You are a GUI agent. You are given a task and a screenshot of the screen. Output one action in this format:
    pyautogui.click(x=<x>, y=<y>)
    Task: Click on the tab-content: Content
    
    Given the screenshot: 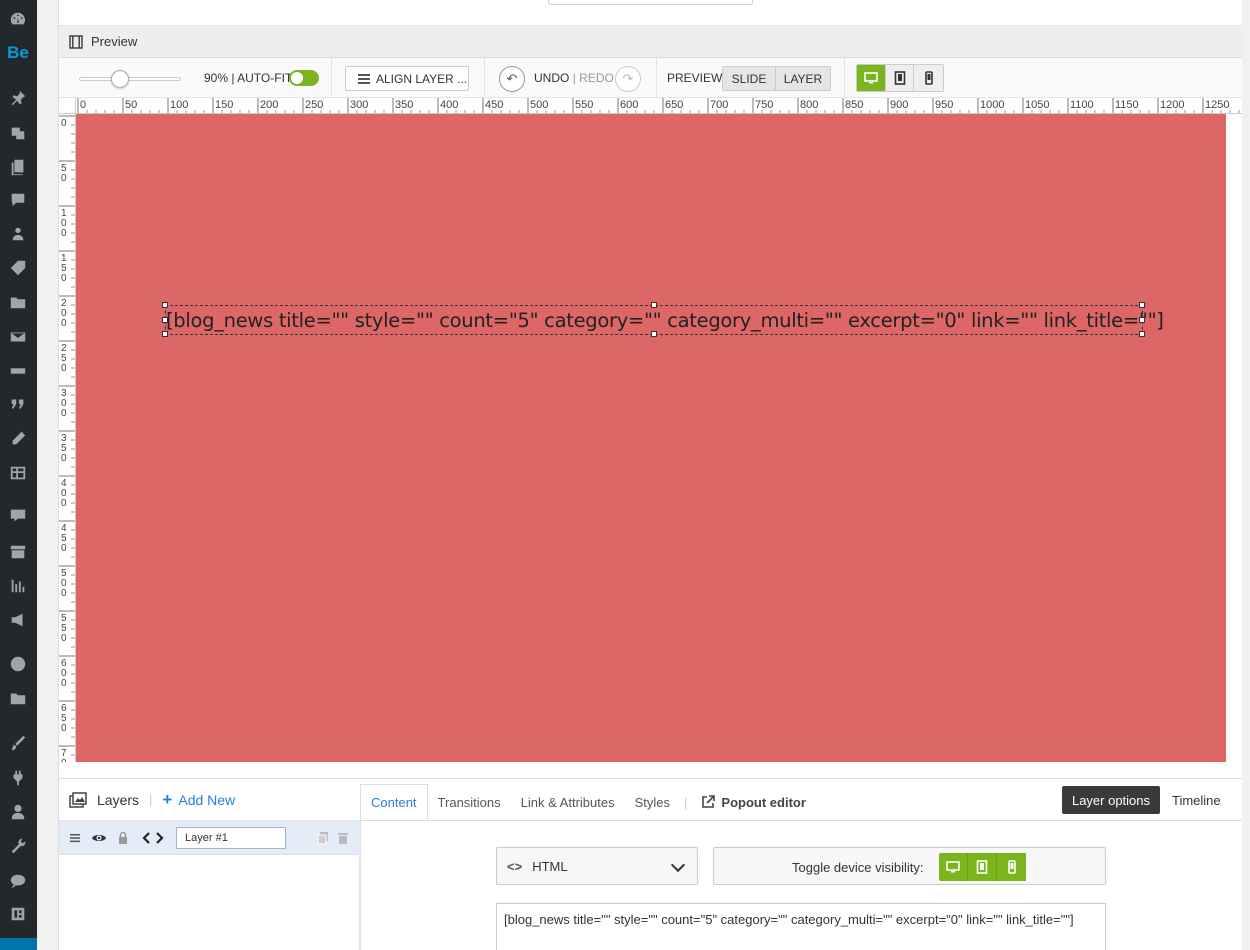 What is the action you would take?
    pyautogui.click(x=394, y=802)
    